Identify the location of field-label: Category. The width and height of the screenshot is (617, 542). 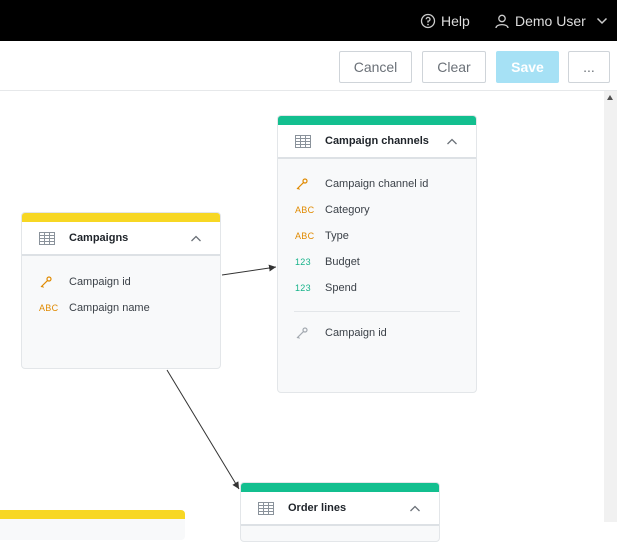
(347, 210).